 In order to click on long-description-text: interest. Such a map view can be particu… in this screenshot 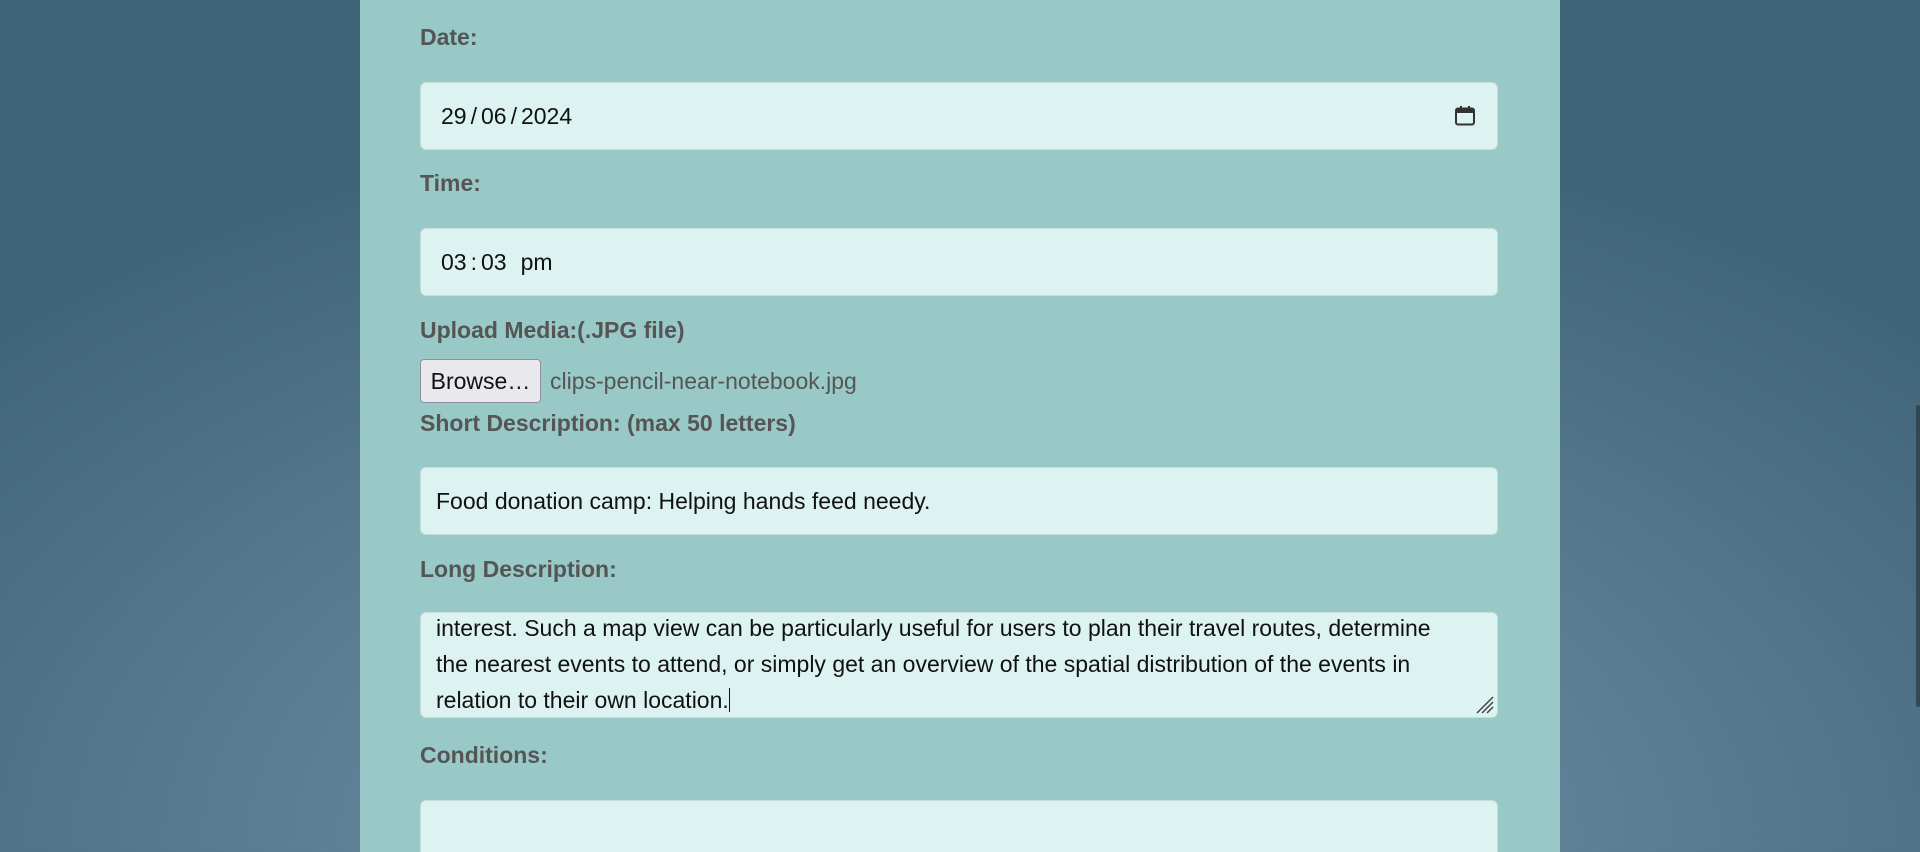, I will do `click(956, 665)`.